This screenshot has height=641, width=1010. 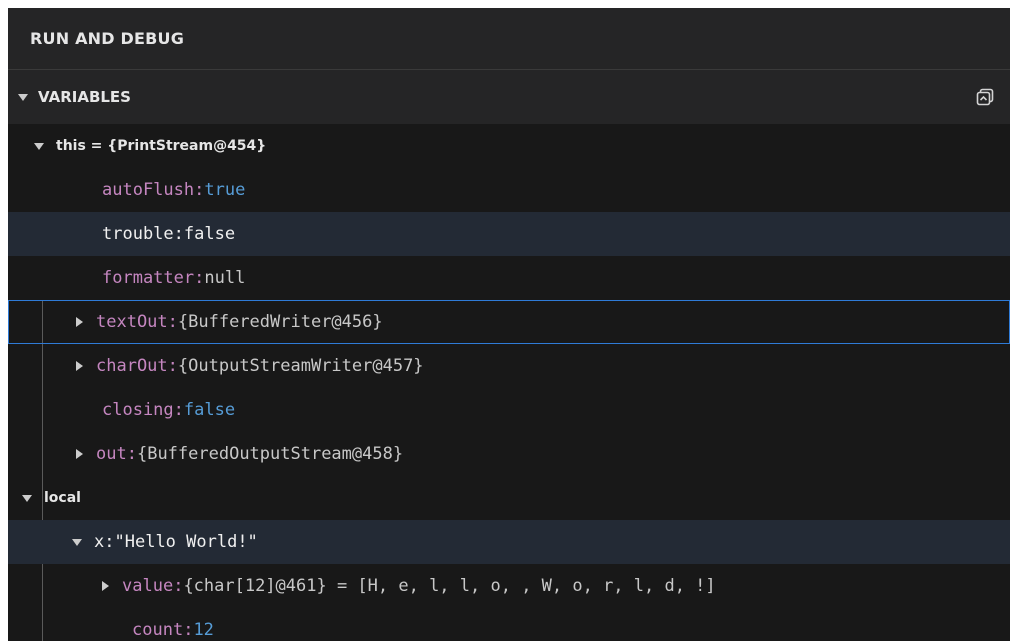 What do you see at coordinates (509, 97) in the screenshot?
I see `variables-section-header: VARIABLES` at bounding box center [509, 97].